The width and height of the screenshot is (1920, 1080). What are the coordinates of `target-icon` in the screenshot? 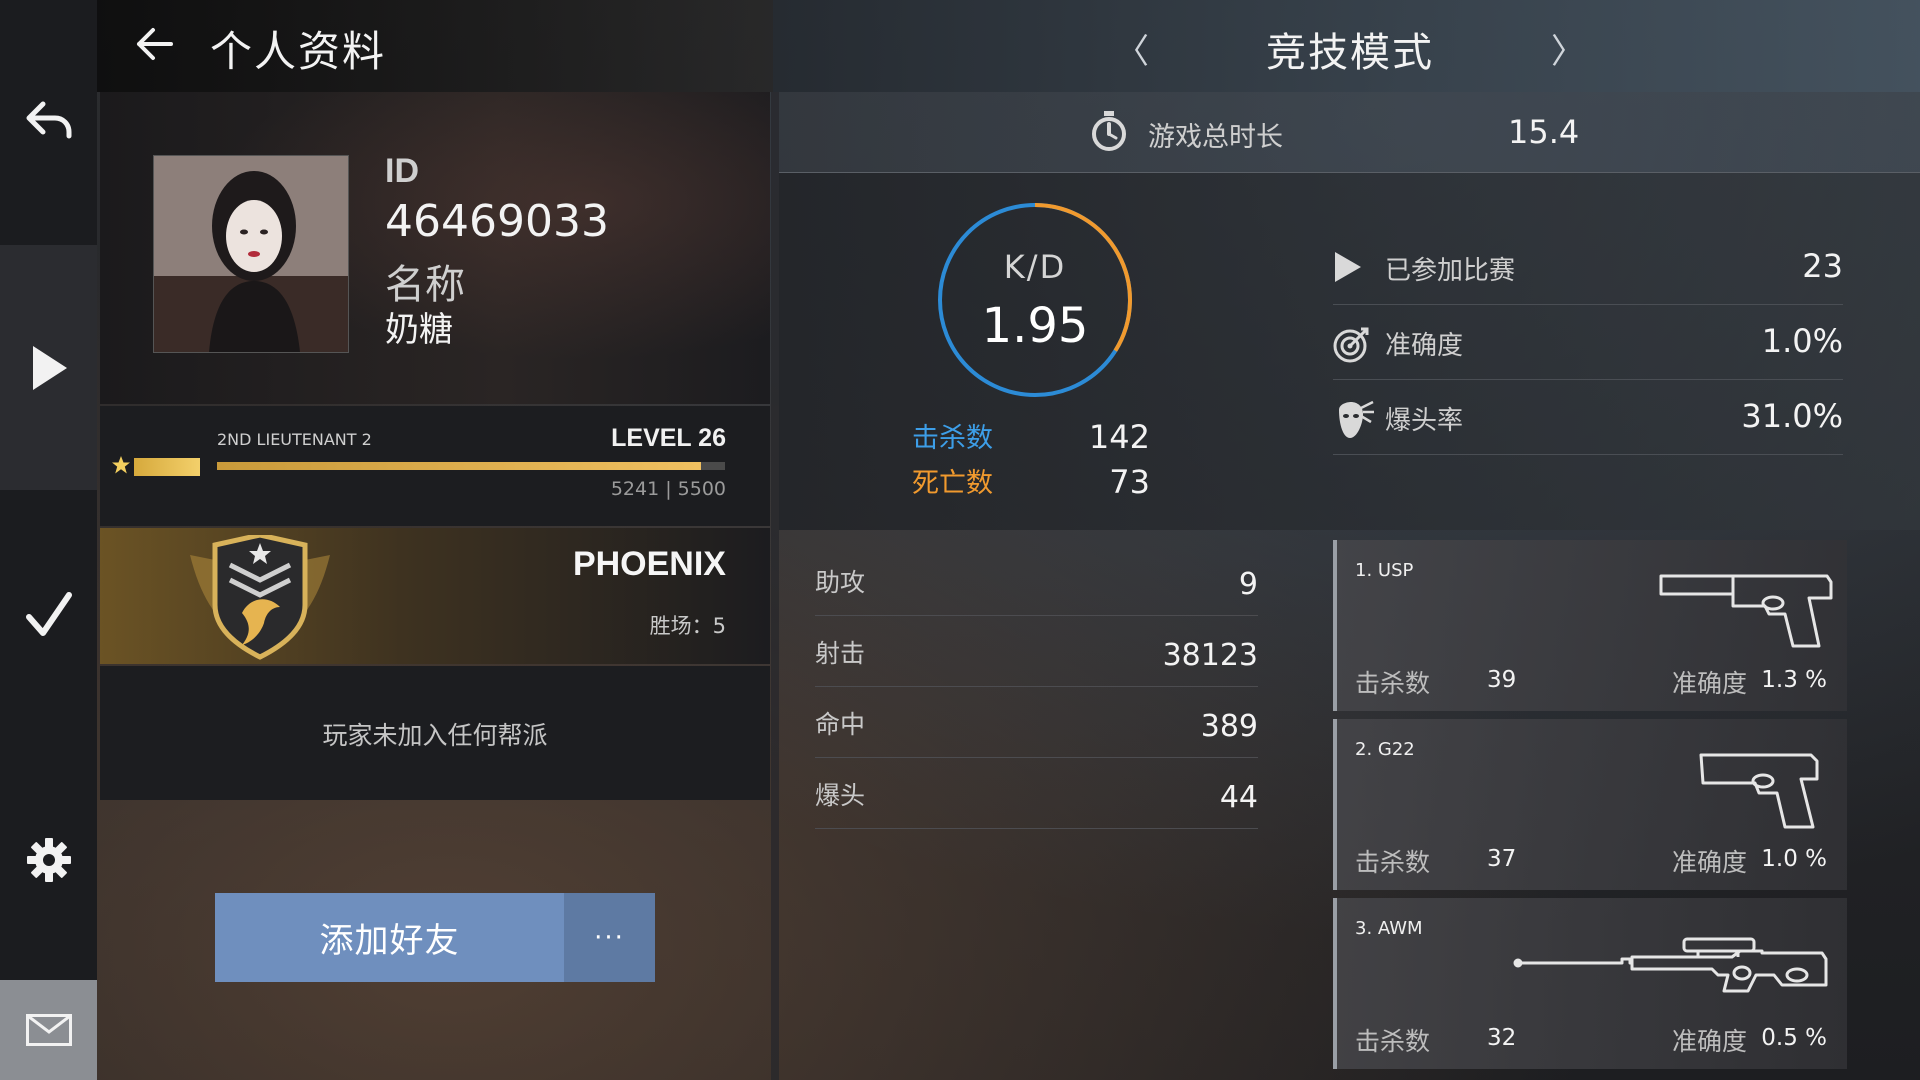 It's located at (1351, 345).